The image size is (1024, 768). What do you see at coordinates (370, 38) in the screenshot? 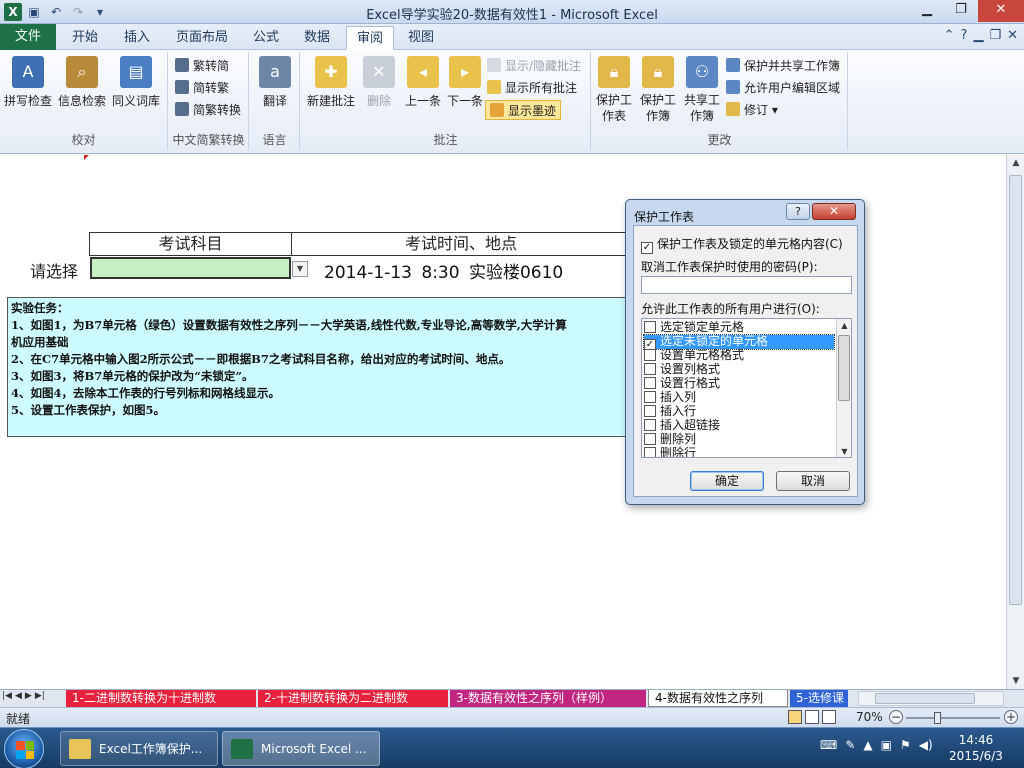
I see `tab-review: 审阅` at bounding box center [370, 38].